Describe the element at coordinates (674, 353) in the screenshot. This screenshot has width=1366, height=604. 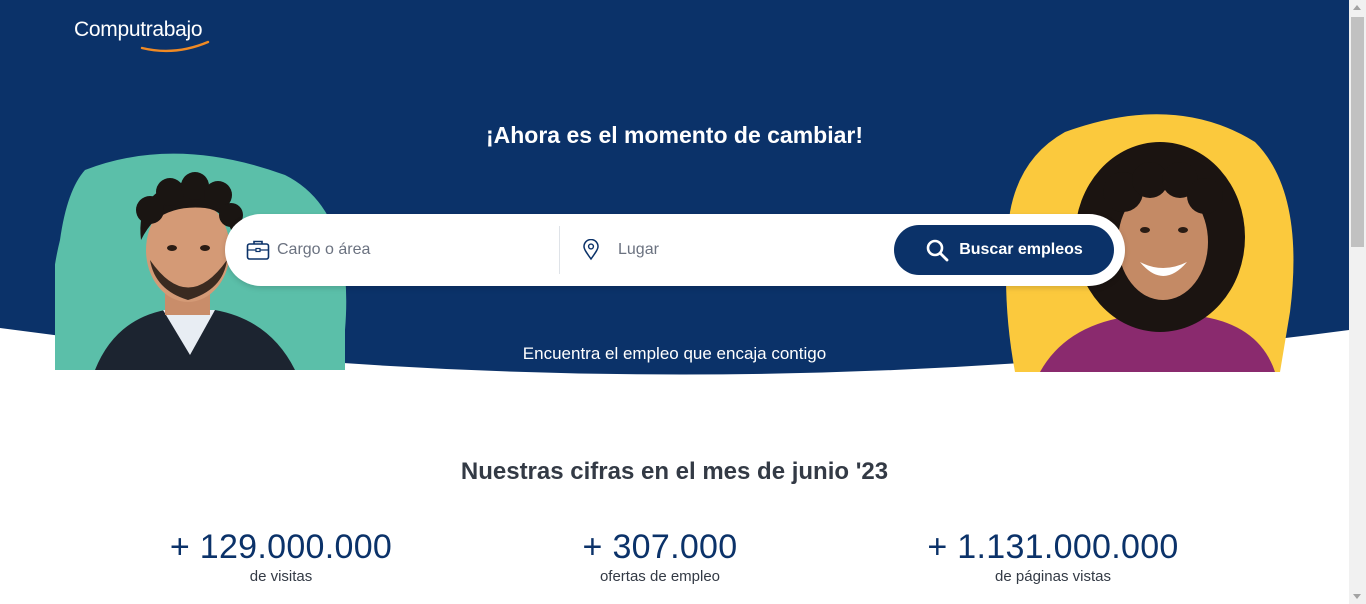
I see `hero-tagline: Encuentra el empleo que encaja contigo` at that location.